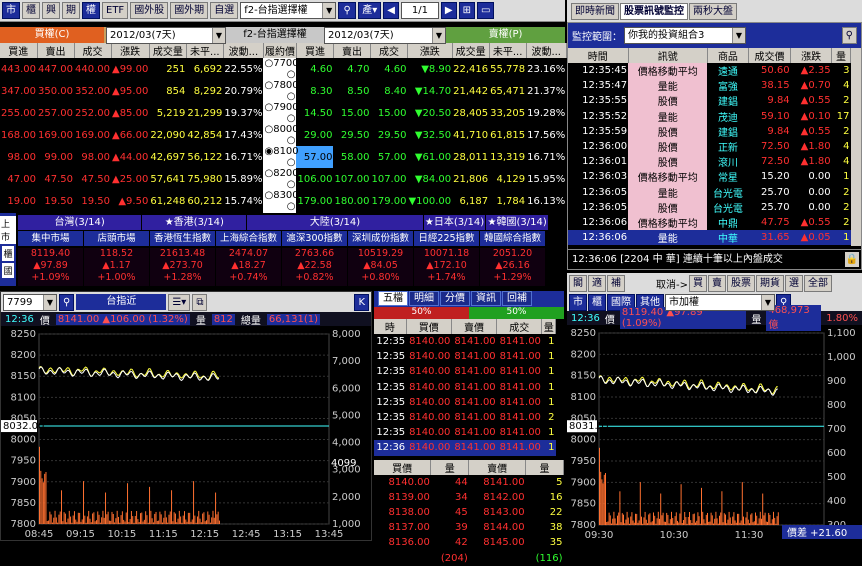 The width and height of the screenshot is (862, 566). What do you see at coordinates (380, 238) in the screenshot?
I see `index-name: 深圳成份指數` at bounding box center [380, 238].